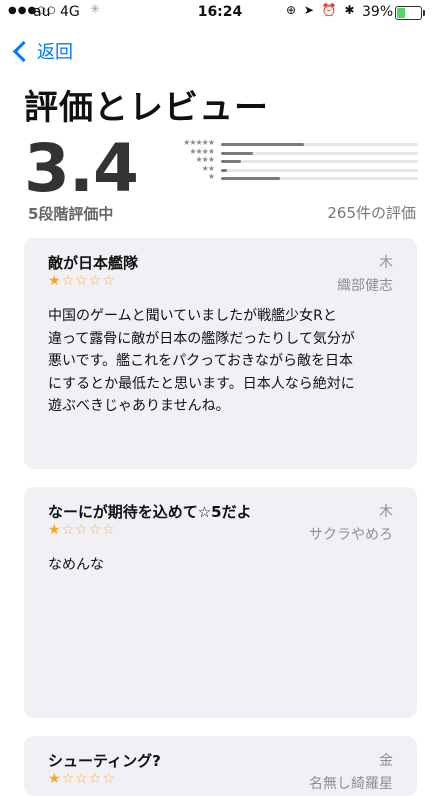  I want to click on battery-tip, so click(424, 13).